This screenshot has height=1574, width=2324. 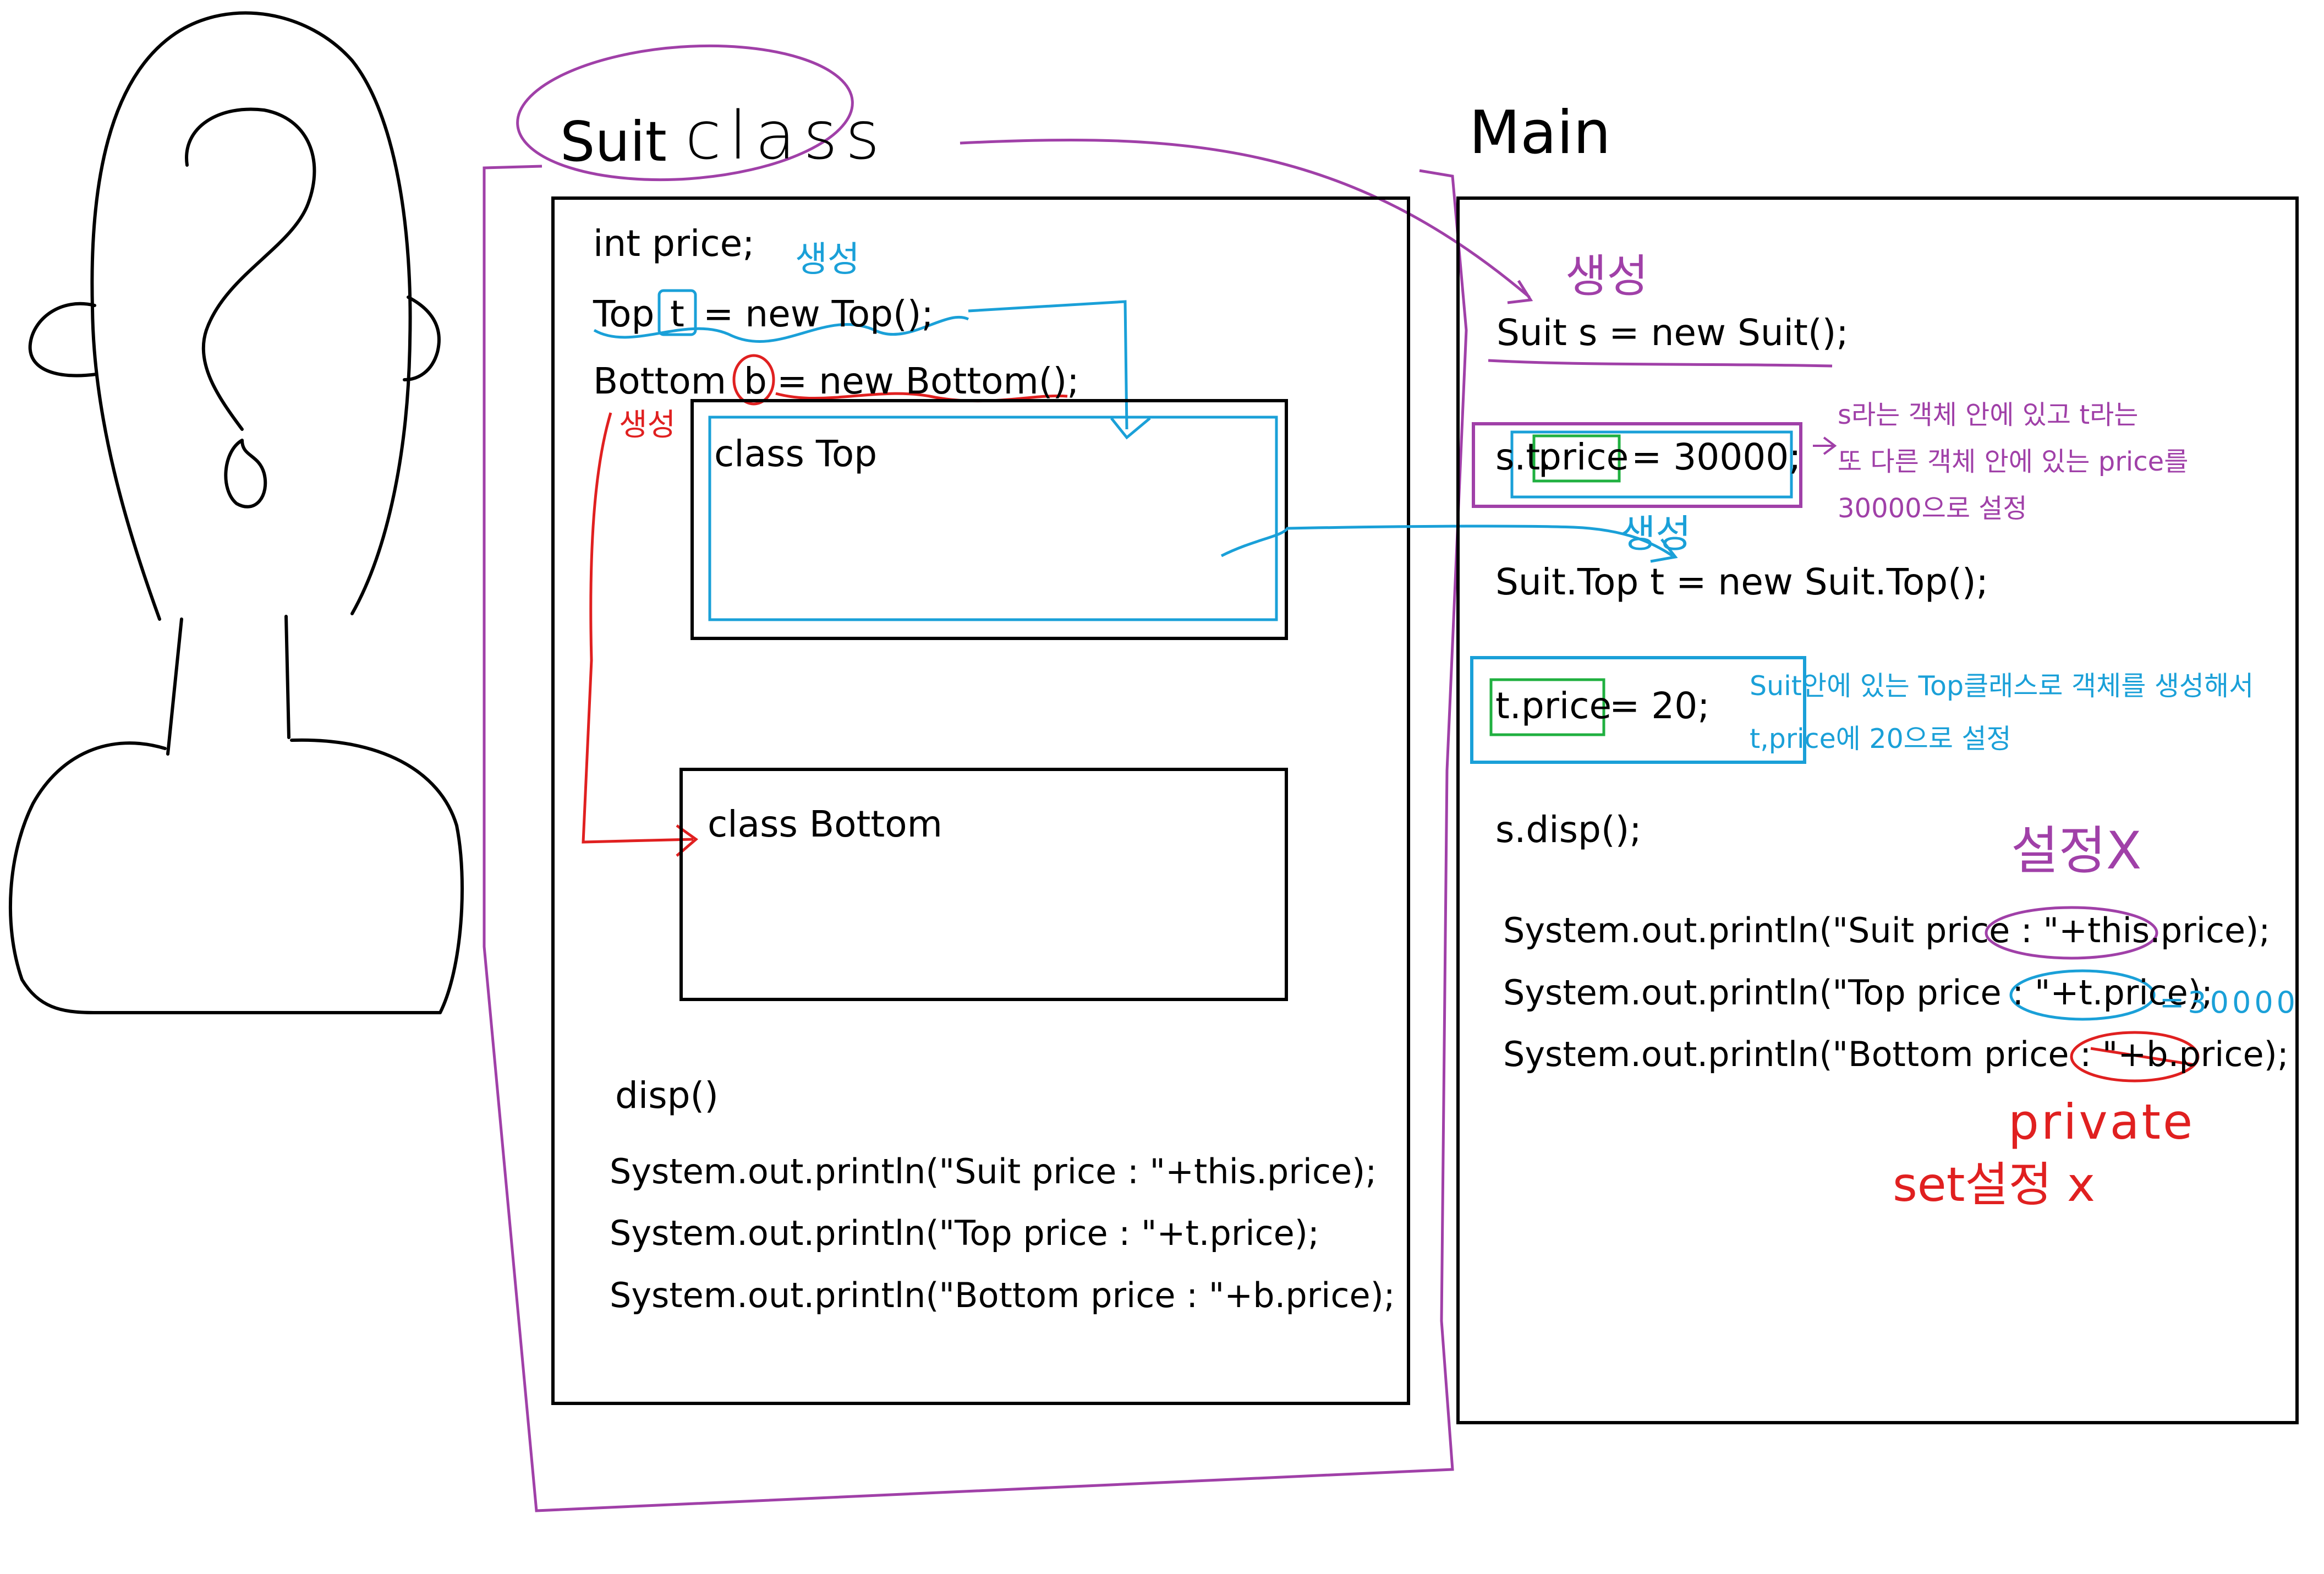 I want to click on suit-title: Suit, so click(x=614, y=142).